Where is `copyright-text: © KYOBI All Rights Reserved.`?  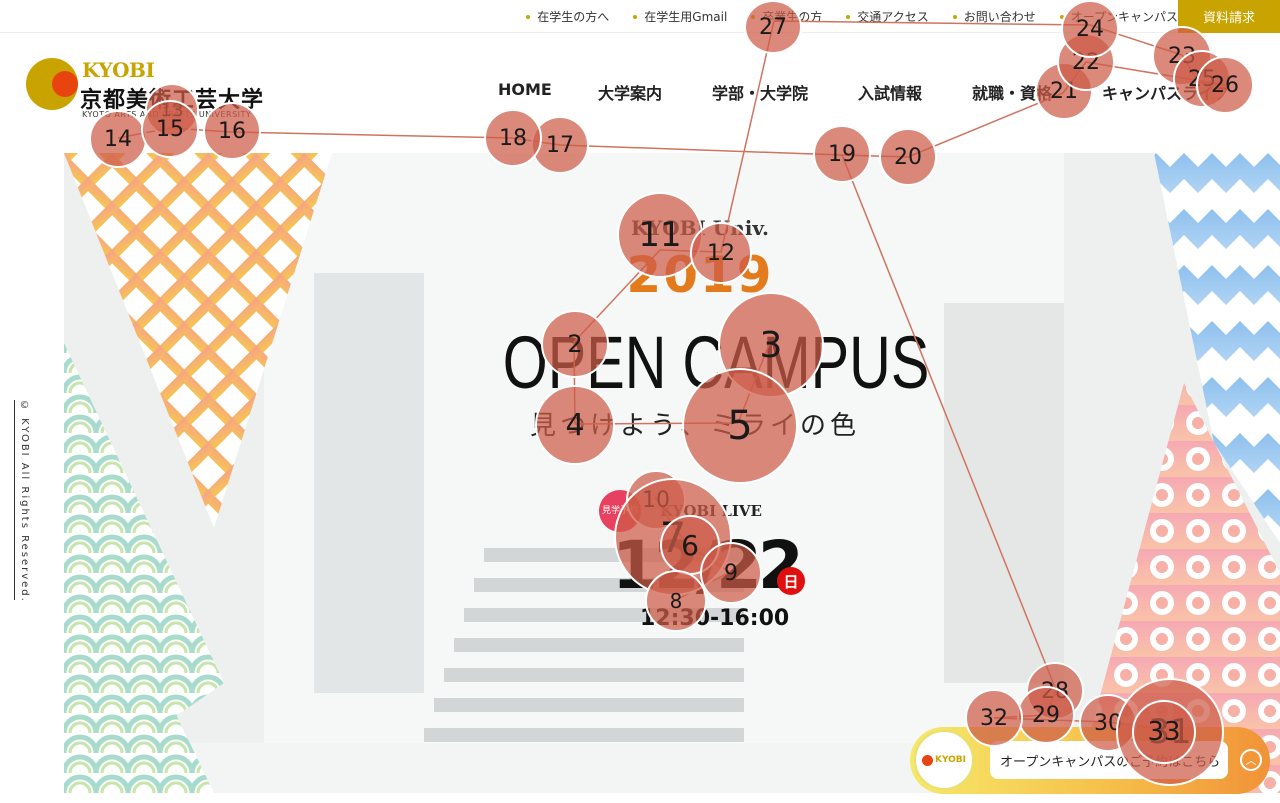
copyright-text: © KYOBI All Rights Reserved. is located at coordinates (24, 501).